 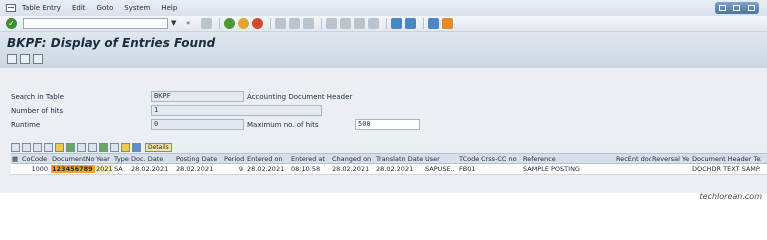 What do you see at coordinates (190, 23) in the screenshot?
I see `double-chevron-left-icon: «` at bounding box center [190, 23].